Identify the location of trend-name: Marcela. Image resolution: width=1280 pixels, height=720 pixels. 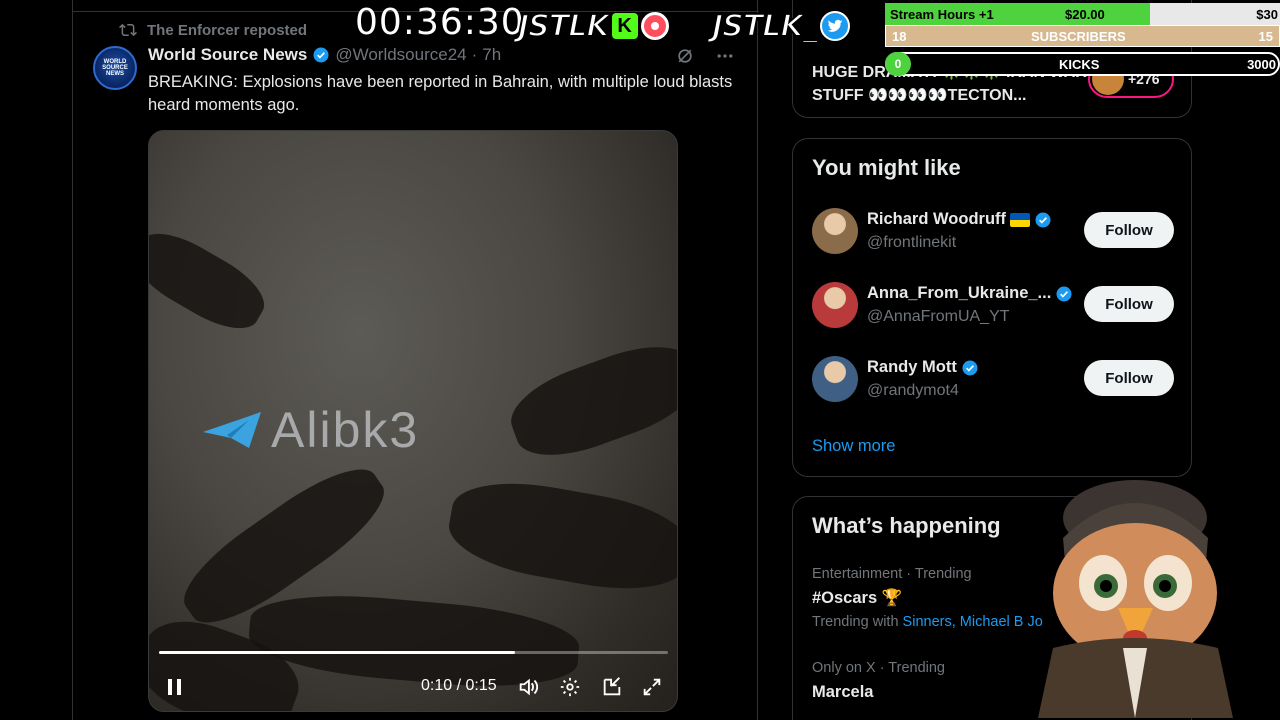
(842, 692).